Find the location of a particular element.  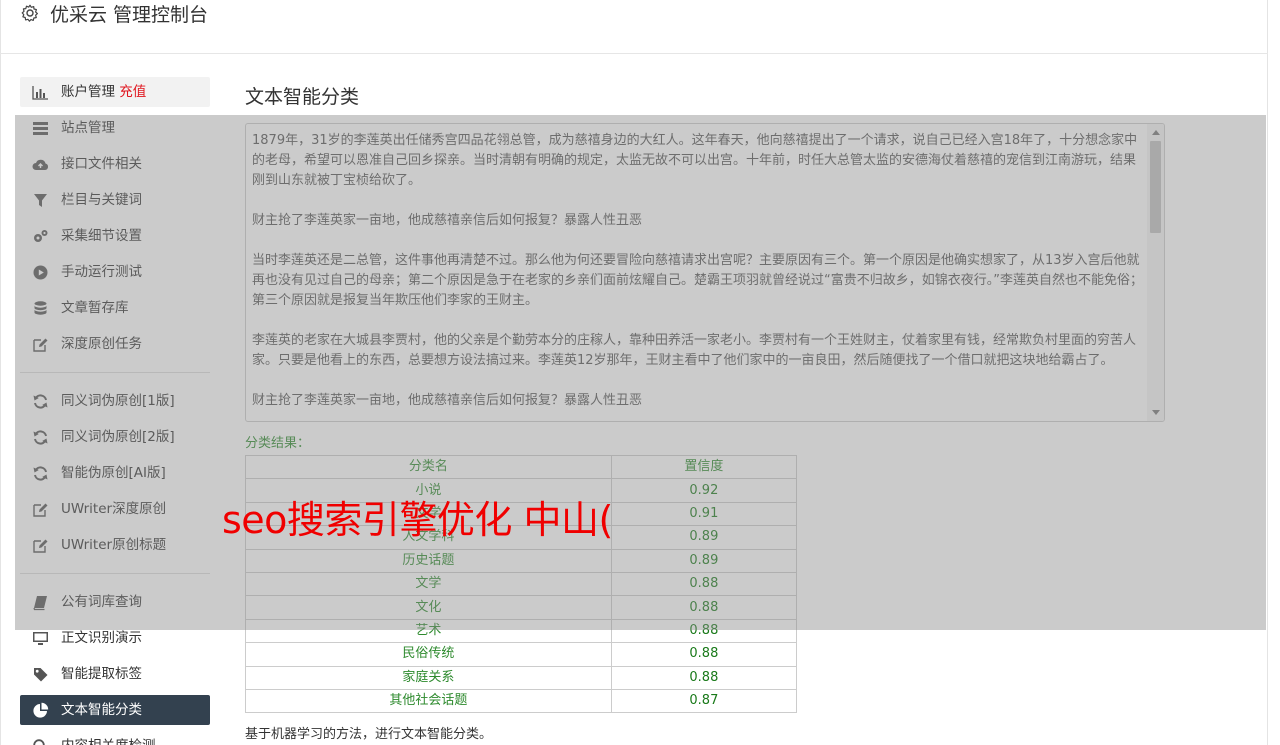

sidebar-item-account: 账户管理 充值 is located at coordinates (115, 92).